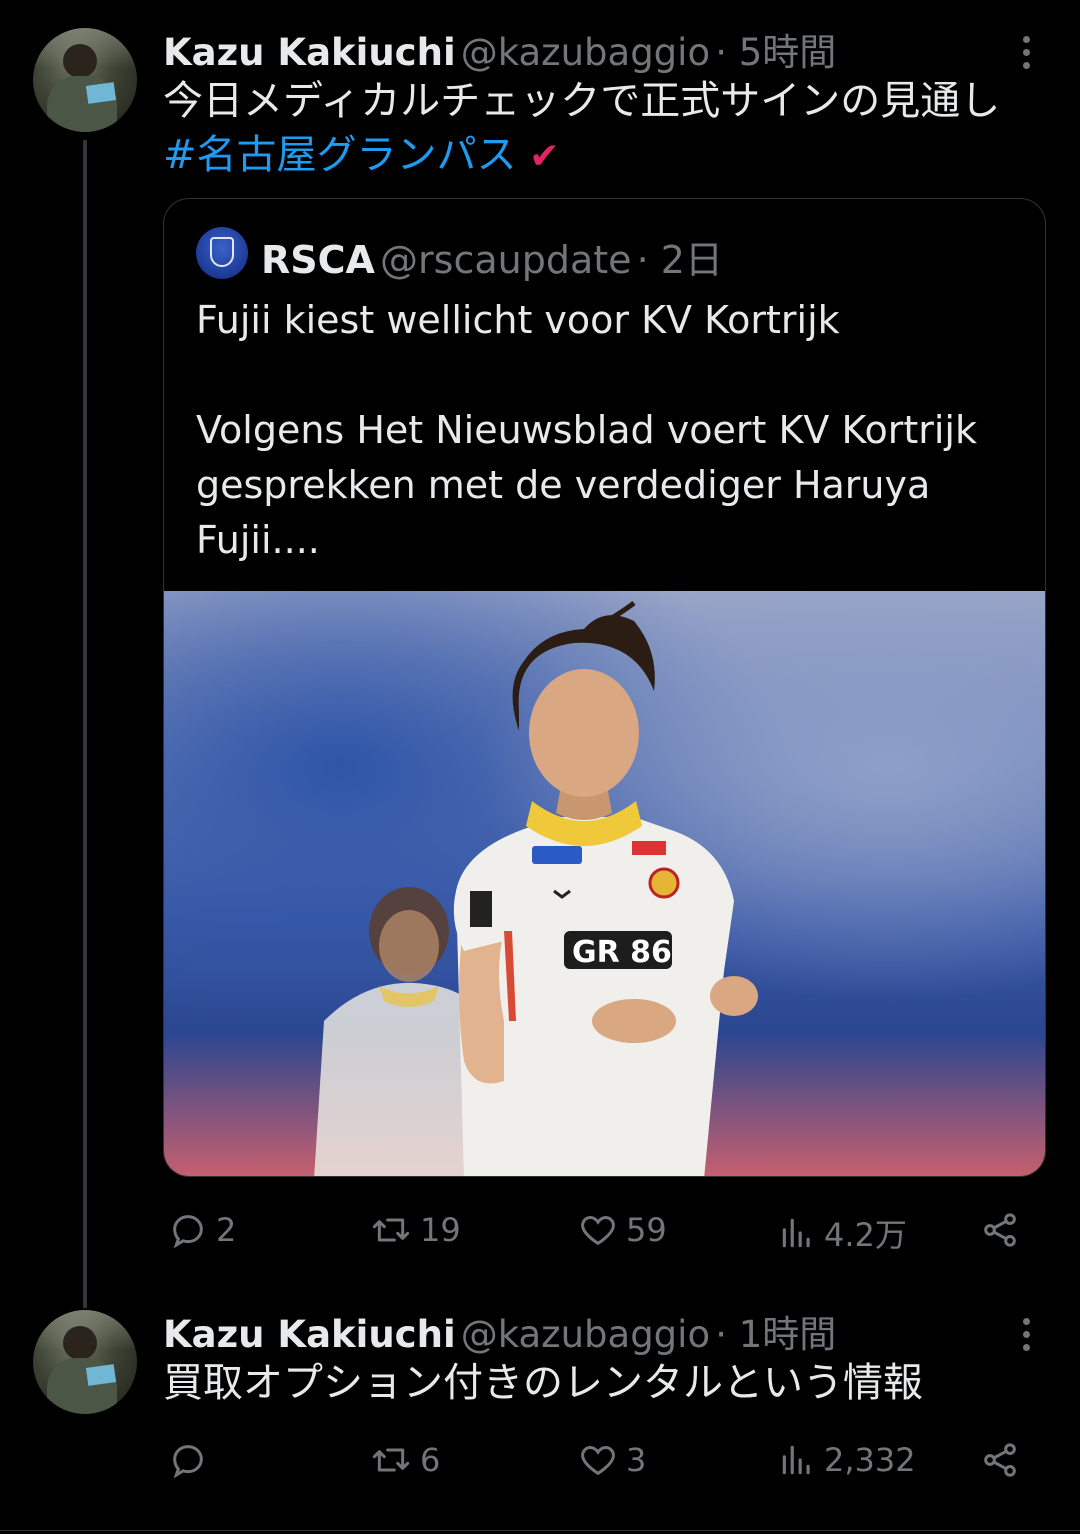 This screenshot has height=1534, width=1080. I want to click on tweet-text: 買取オプション付きのレンタルという情報, so click(543, 1383).